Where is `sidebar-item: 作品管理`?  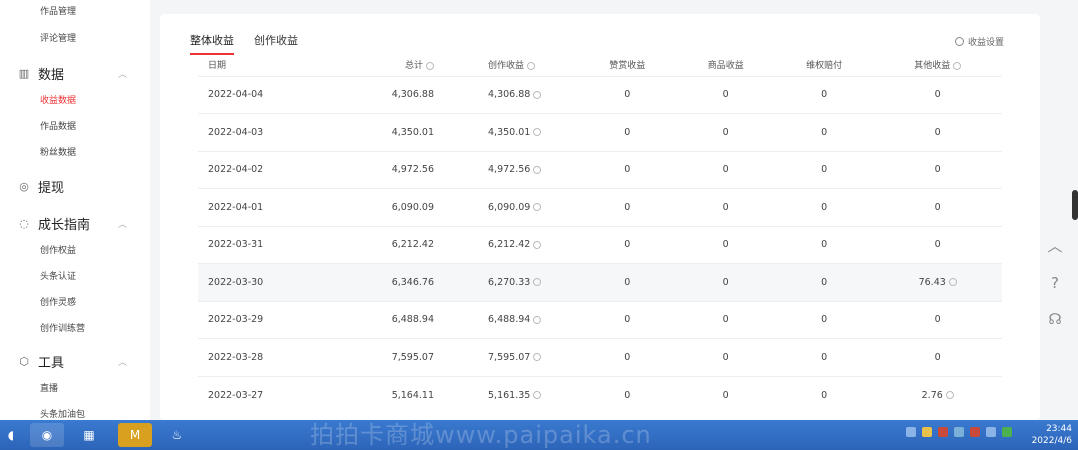 sidebar-item: 作品管理 is located at coordinates (58, 10).